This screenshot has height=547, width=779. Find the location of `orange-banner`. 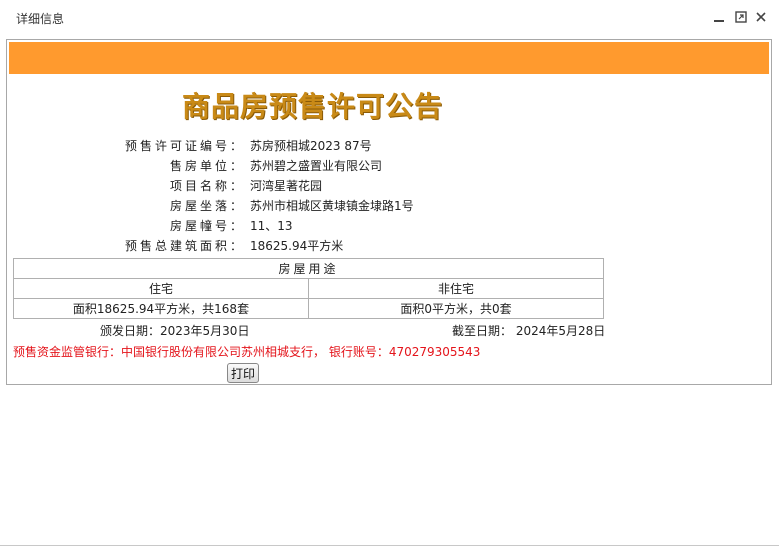

orange-banner is located at coordinates (389, 58).